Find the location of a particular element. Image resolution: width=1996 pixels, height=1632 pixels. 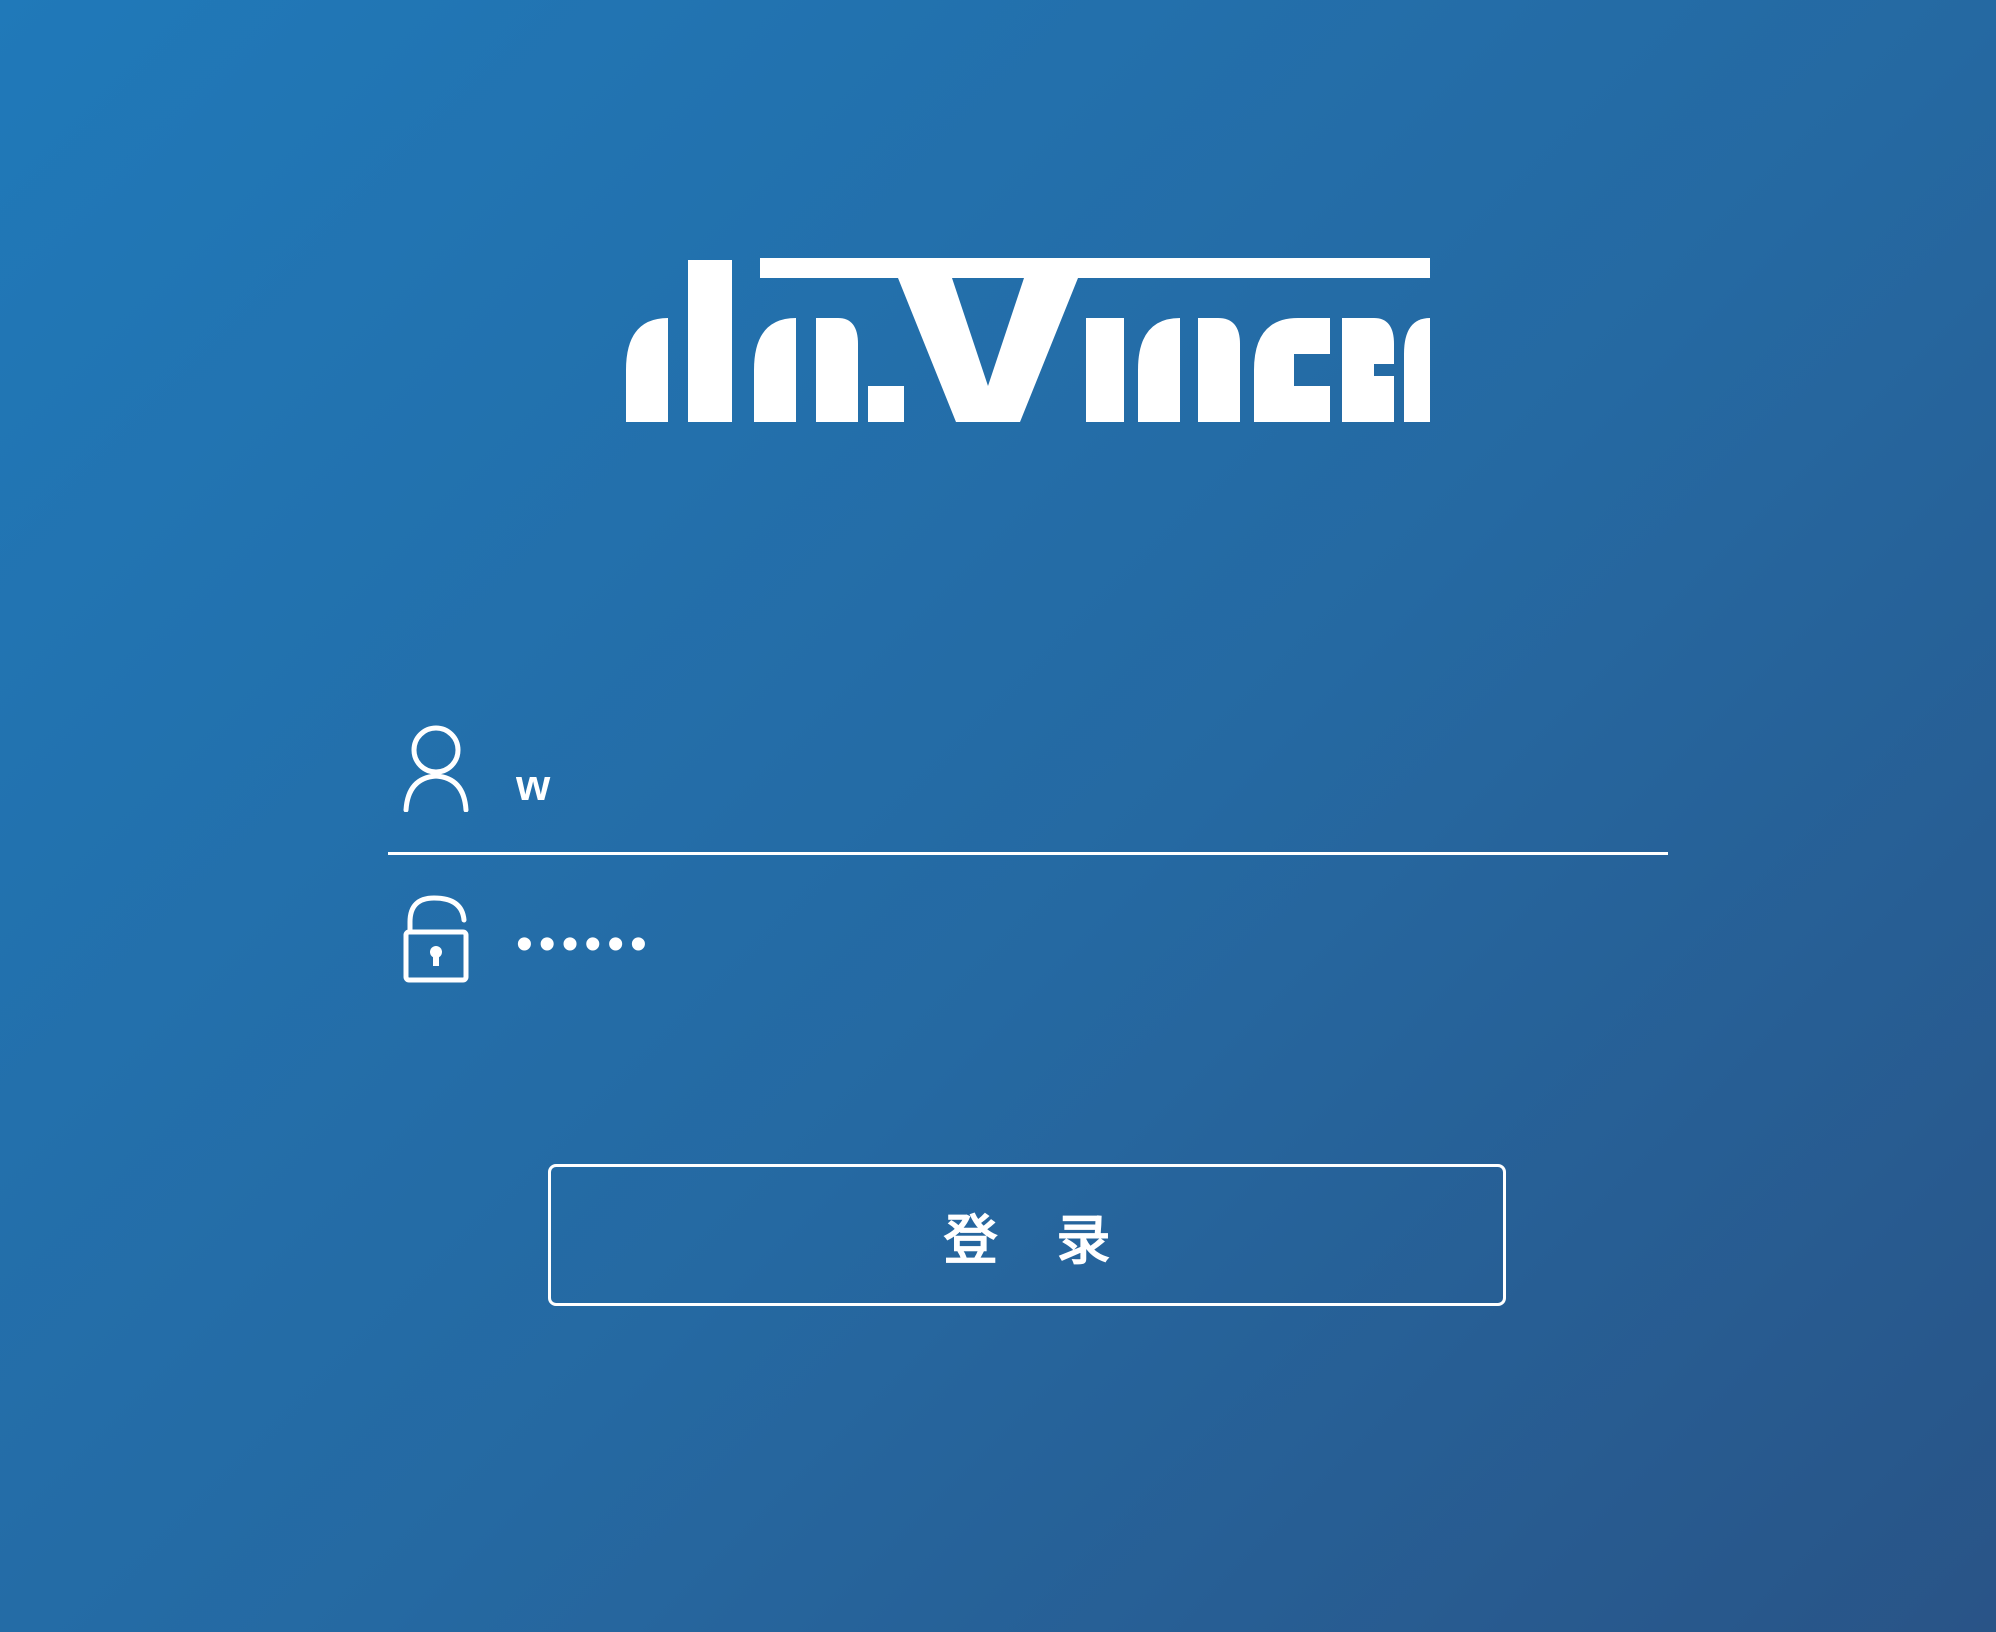

login-button: 登 录 is located at coordinates (1027, 1235).